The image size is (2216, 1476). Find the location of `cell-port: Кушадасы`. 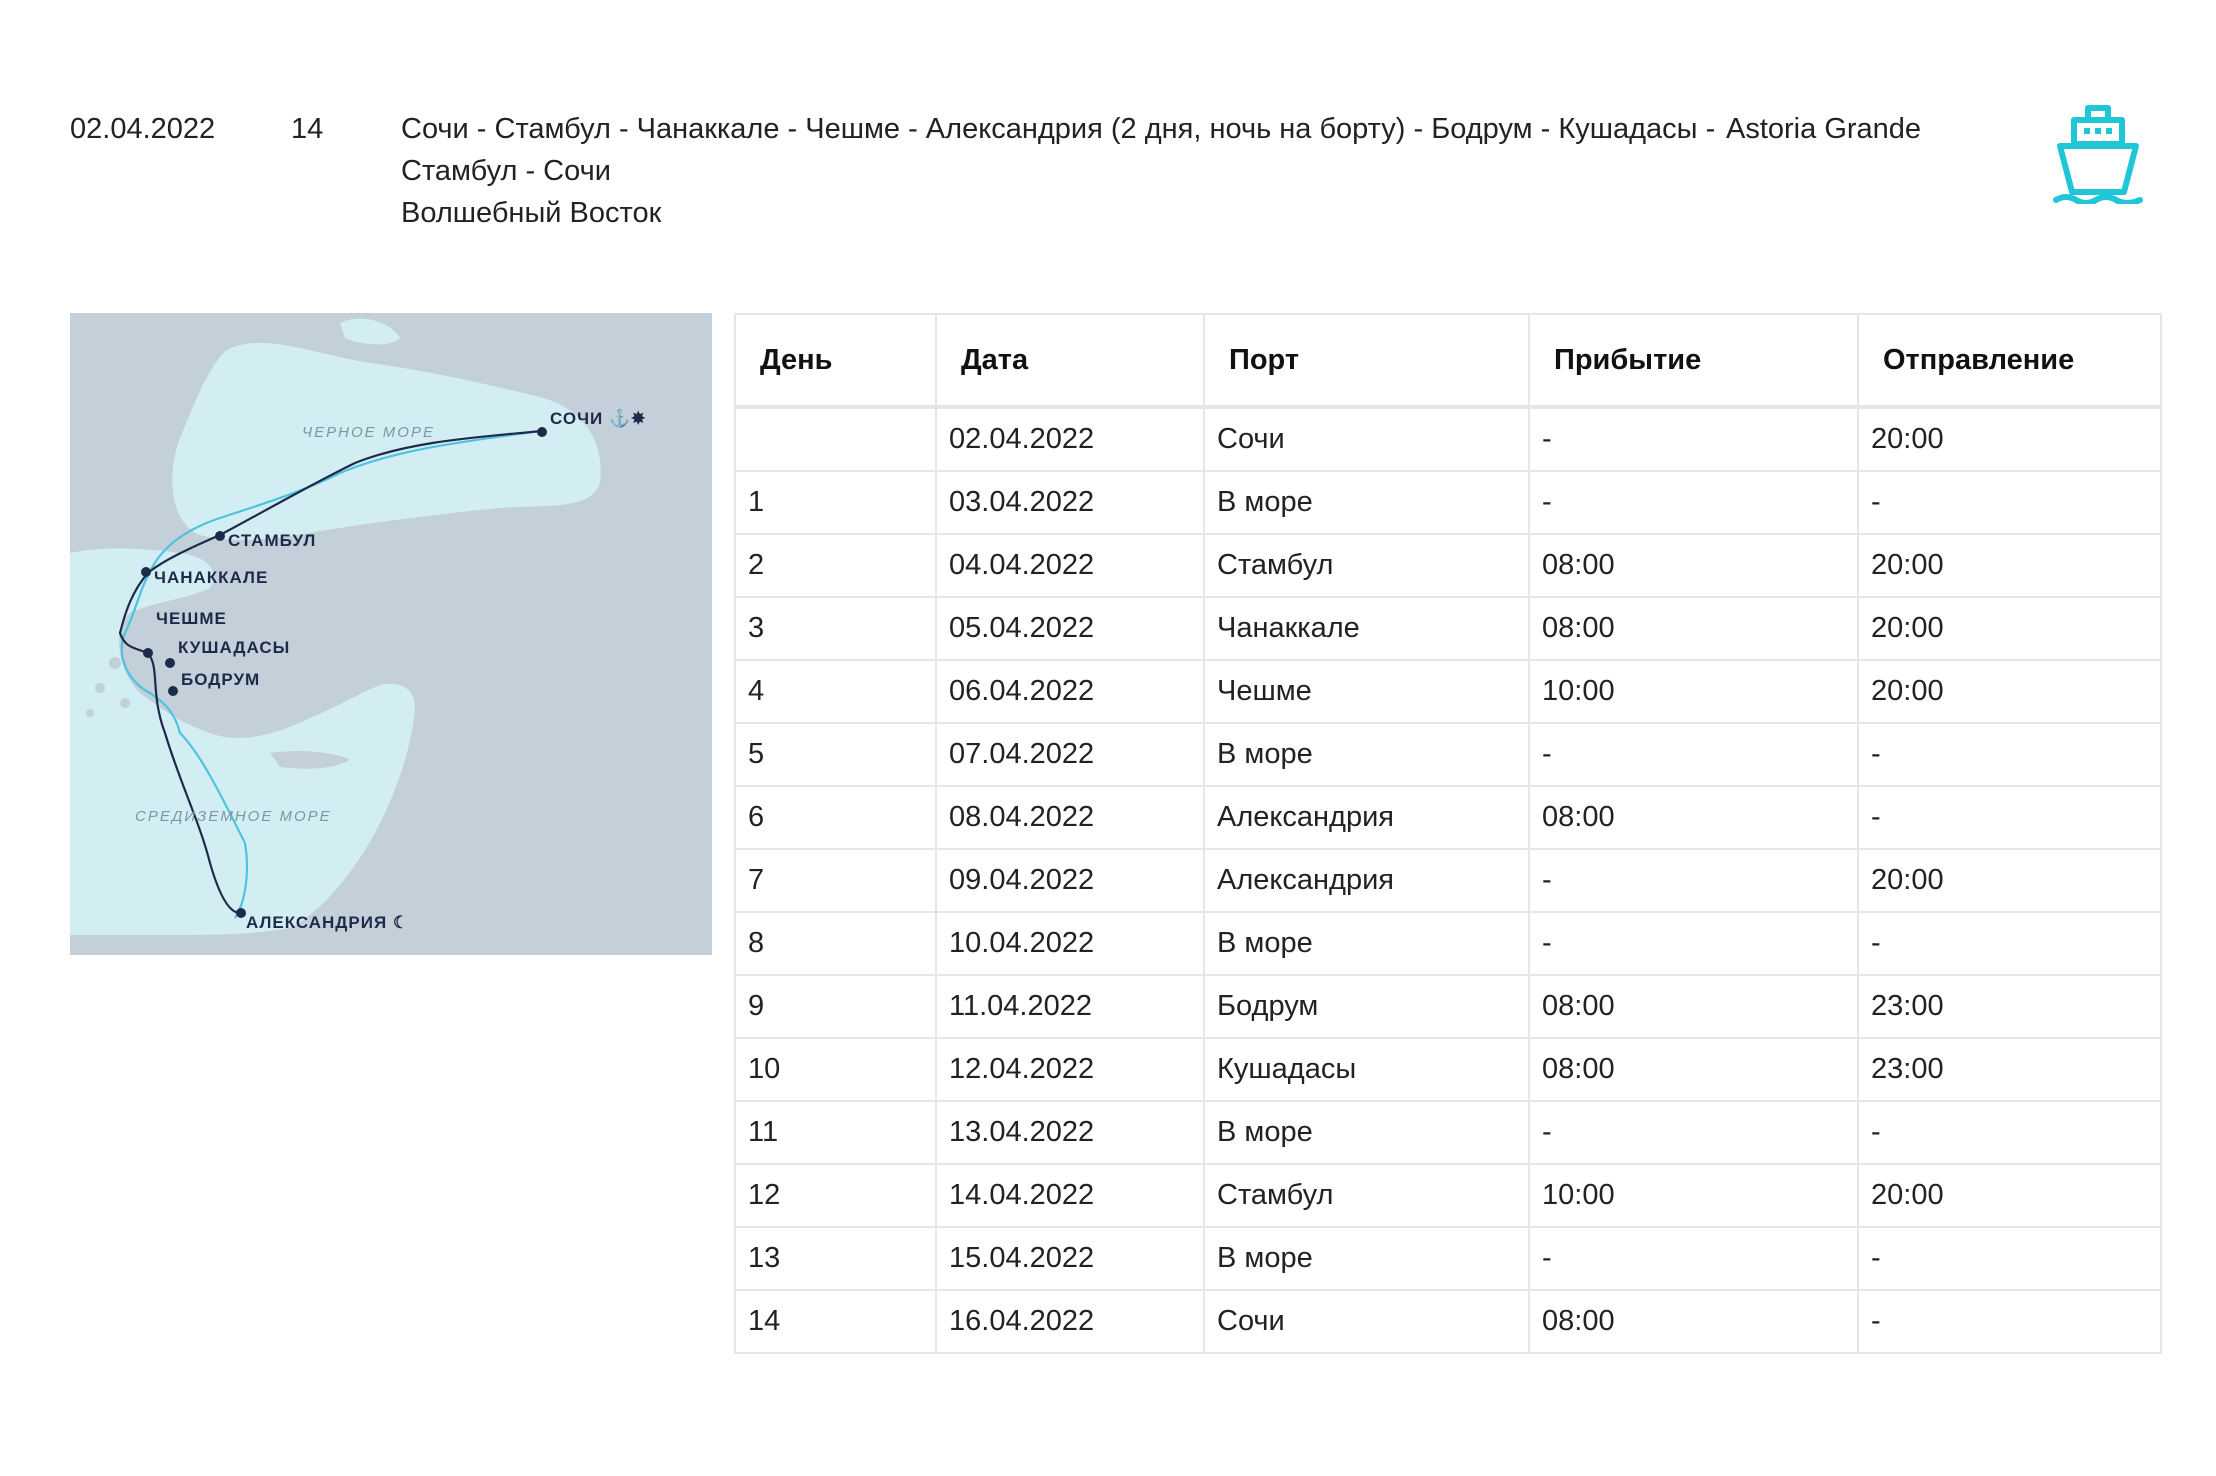

cell-port: Кушадасы is located at coordinates (1366, 1069).